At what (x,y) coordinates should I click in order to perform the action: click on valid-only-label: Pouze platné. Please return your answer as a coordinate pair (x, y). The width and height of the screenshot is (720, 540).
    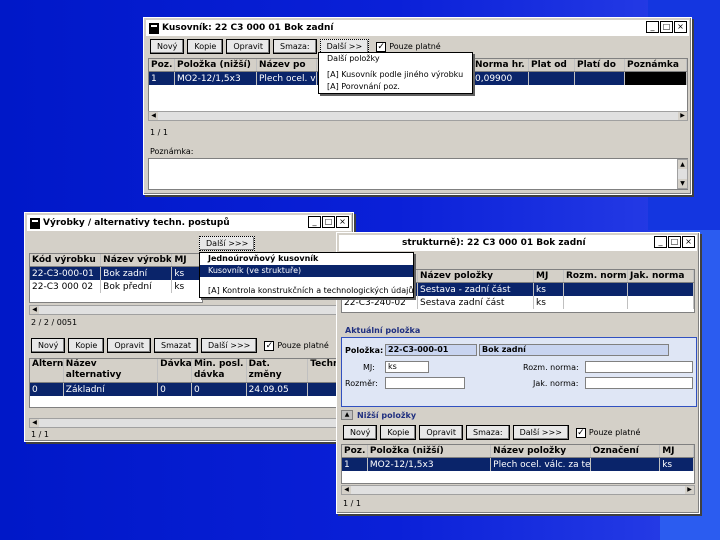
    Looking at the image, I should click on (415, 46).